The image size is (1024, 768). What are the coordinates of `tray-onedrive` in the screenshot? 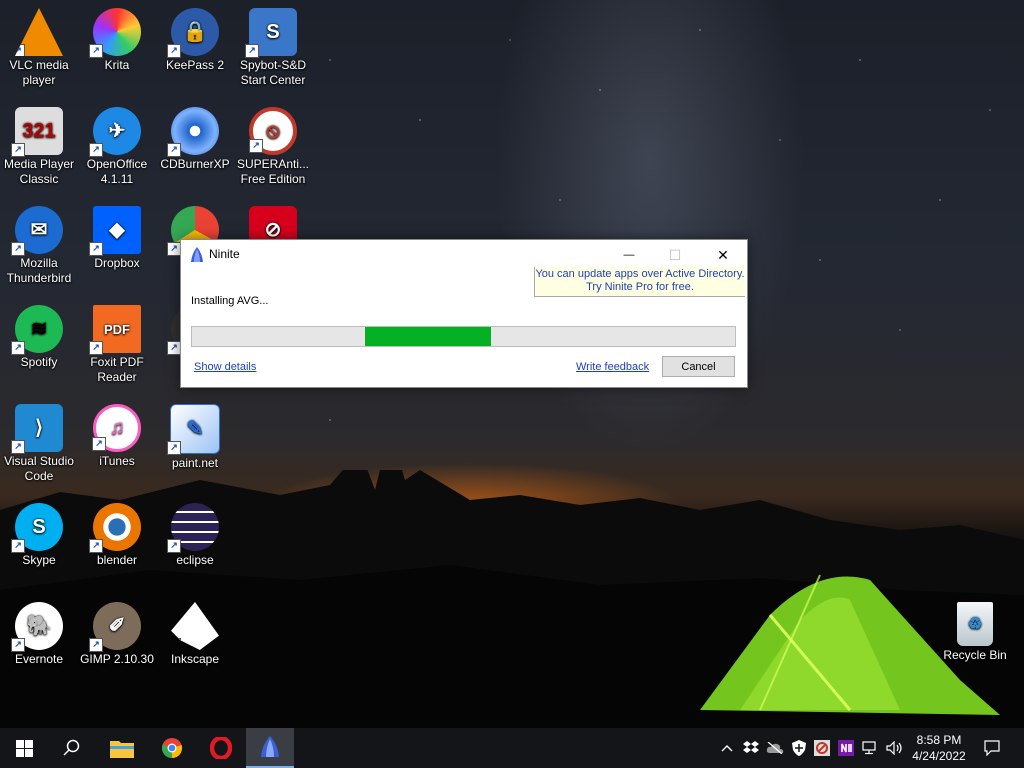 It's located at (775, 748).